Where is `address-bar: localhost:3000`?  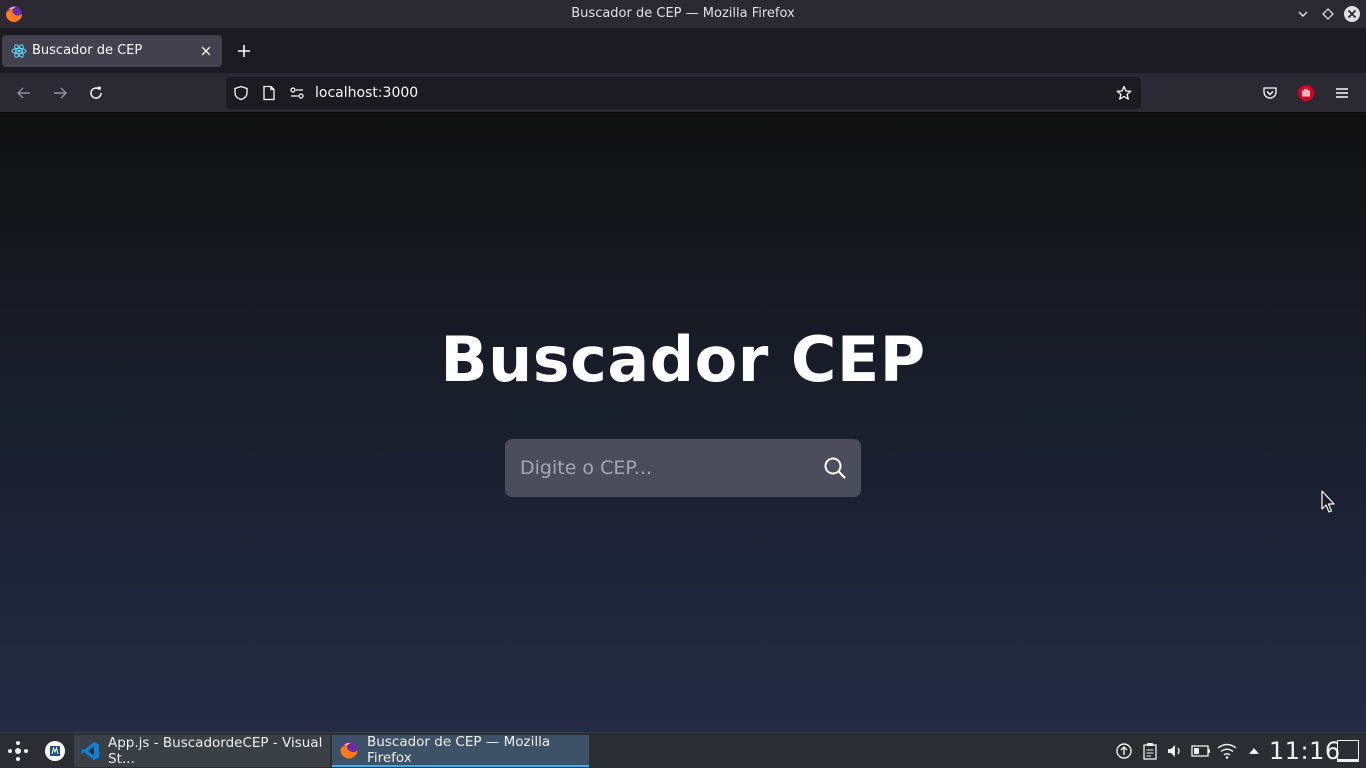
address-bar: localhost:3000 is located at coordinates (683, 93).